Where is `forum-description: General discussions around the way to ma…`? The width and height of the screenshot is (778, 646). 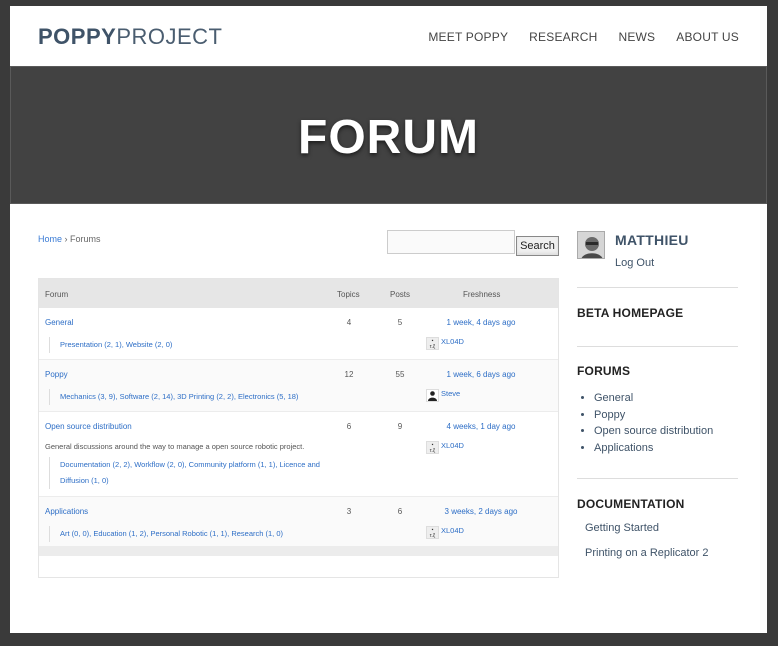
forum-description: General discussions around the way to ma… is located at coordinates (175, 446).